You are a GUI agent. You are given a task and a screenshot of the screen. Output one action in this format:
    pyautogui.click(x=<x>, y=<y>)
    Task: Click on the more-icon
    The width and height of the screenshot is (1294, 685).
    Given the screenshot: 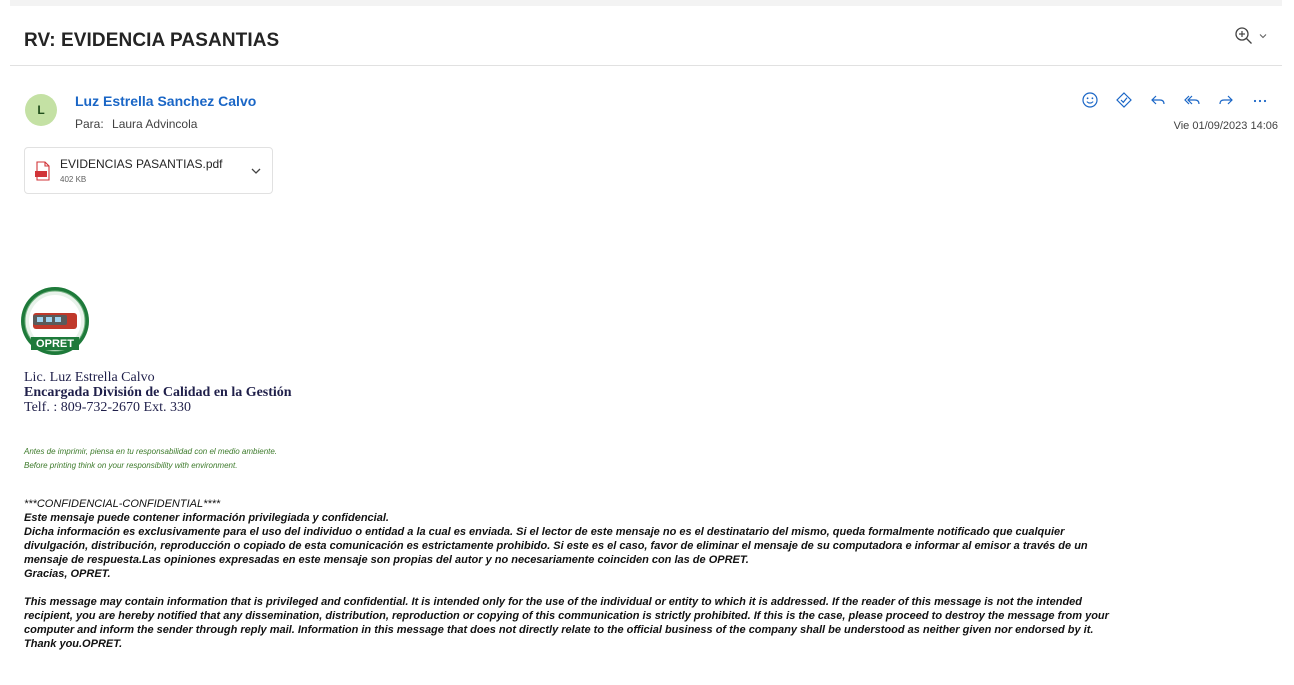 What is the action you would take?
    pyautogui.click(x=1260, y=101)
    